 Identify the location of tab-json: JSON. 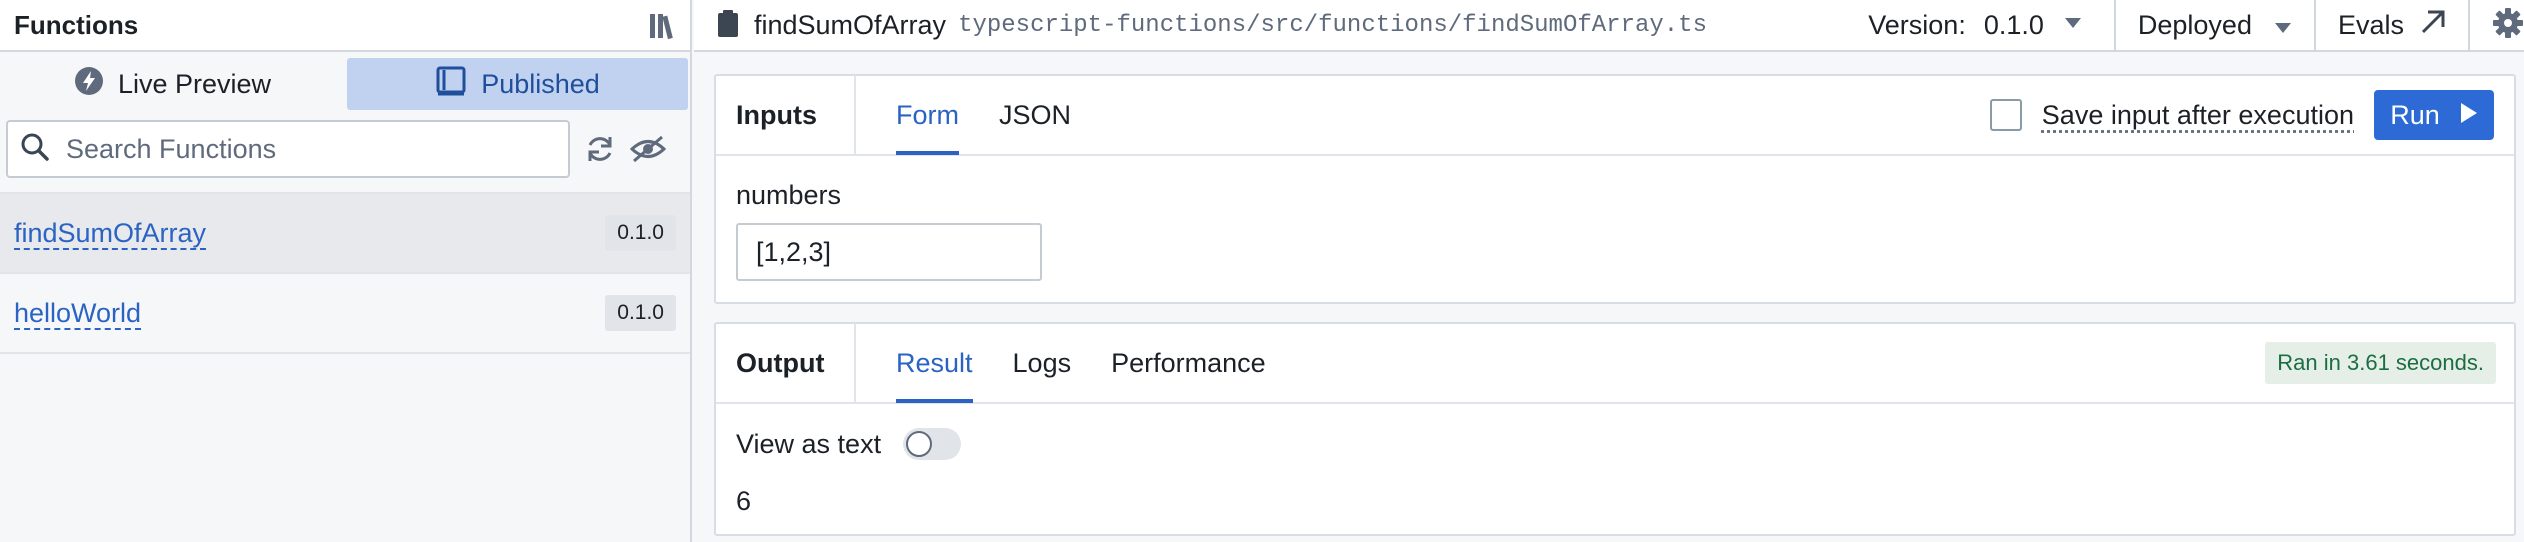
(1035, 115).